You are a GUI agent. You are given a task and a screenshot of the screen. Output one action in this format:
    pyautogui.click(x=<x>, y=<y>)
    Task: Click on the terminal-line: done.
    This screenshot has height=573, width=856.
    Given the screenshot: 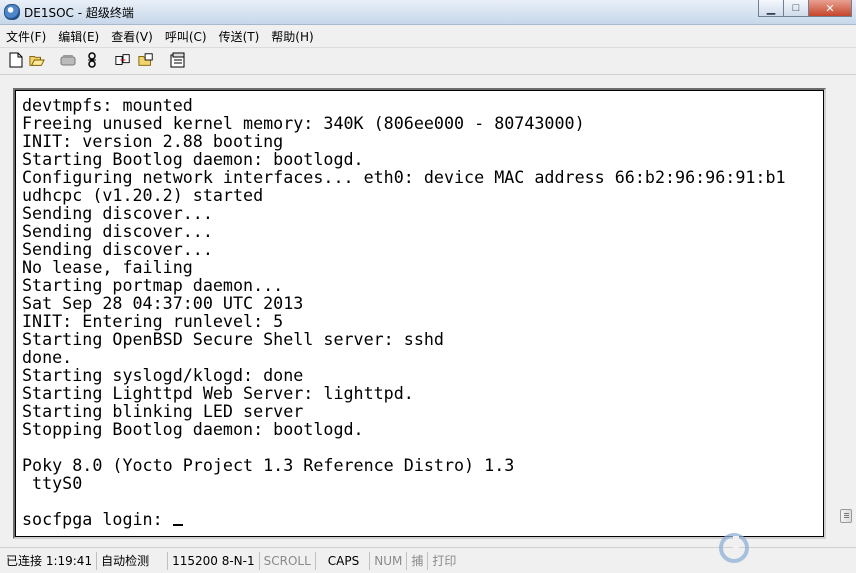 What is the action you would take?
    pyautogui.click(x=47, y=357)
    